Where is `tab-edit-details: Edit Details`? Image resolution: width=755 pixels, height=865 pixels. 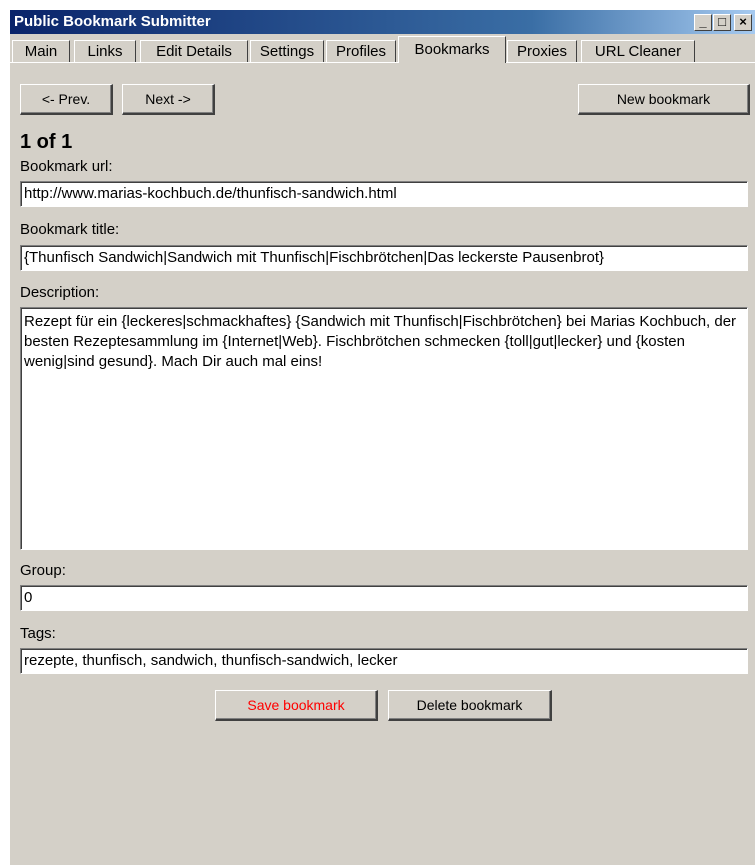
tab-edit-details: Edit Details is located at coordinates (194, 51).